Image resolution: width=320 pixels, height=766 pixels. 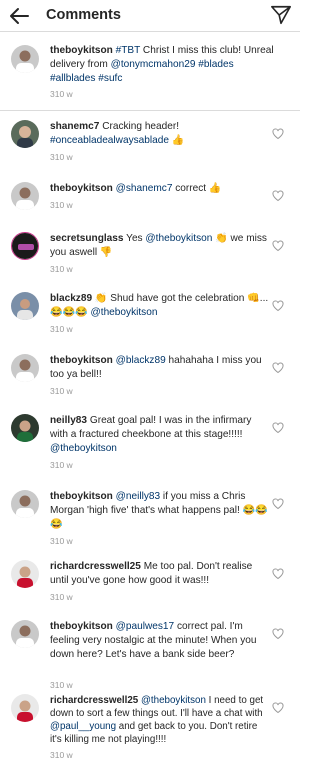 I want to click on mention-link: @paul__young, so click(x=83, y=726).